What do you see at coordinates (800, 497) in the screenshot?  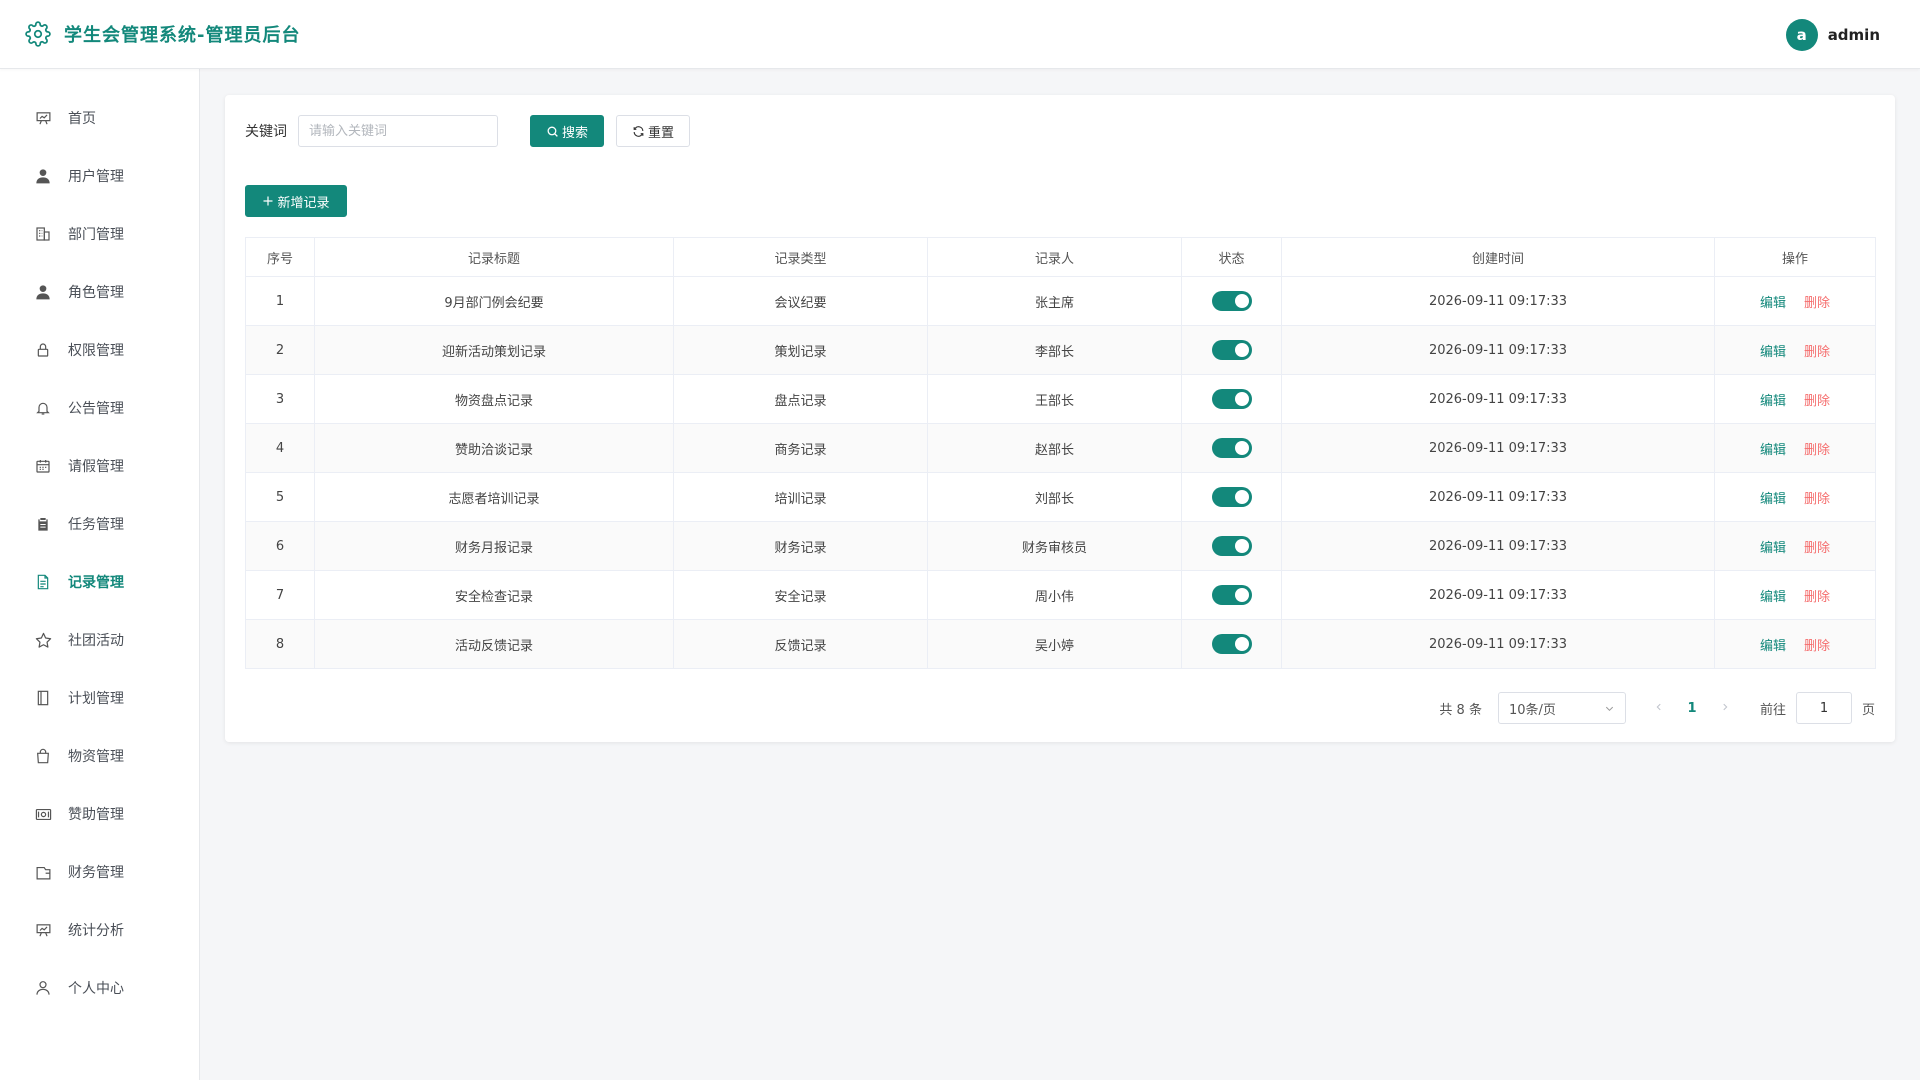 I see `cell-type: 培训记录` at bounding box center [800, 497].